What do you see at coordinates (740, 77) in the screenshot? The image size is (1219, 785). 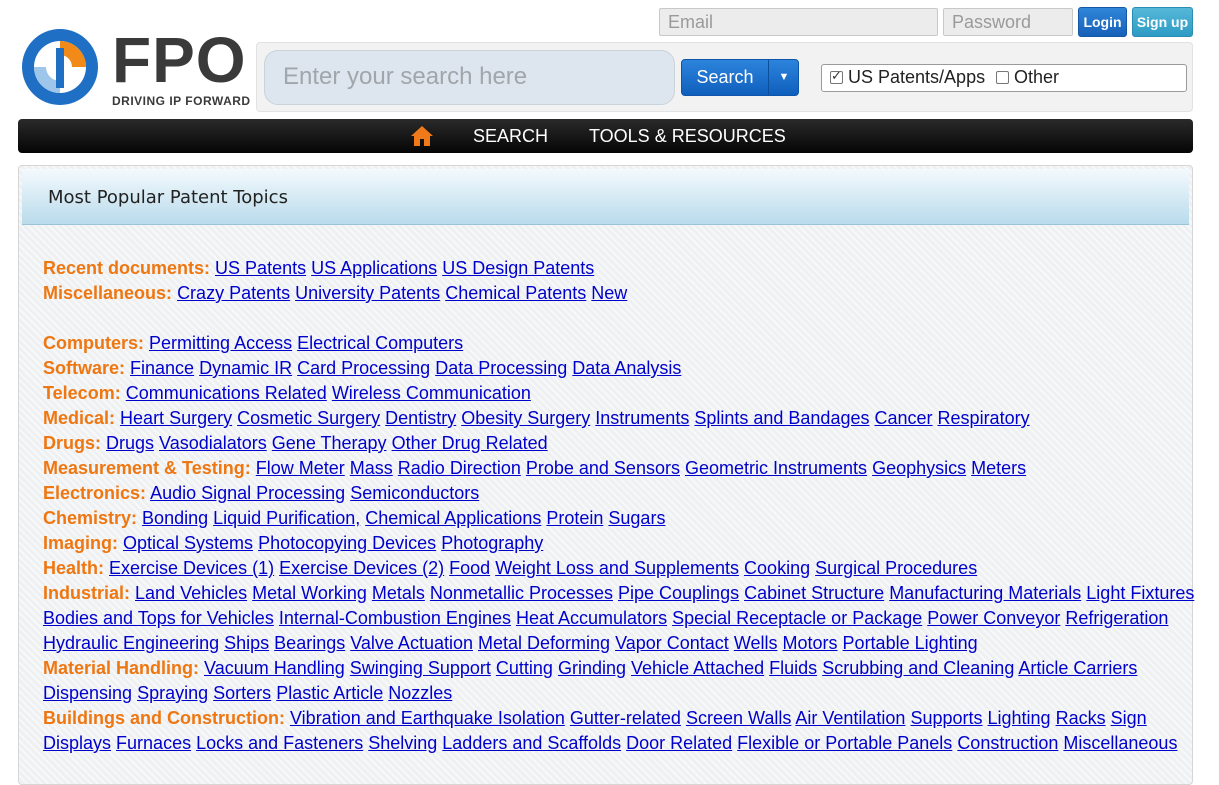 I see `search-button: Search ▼` at bounding box center [740, 77].